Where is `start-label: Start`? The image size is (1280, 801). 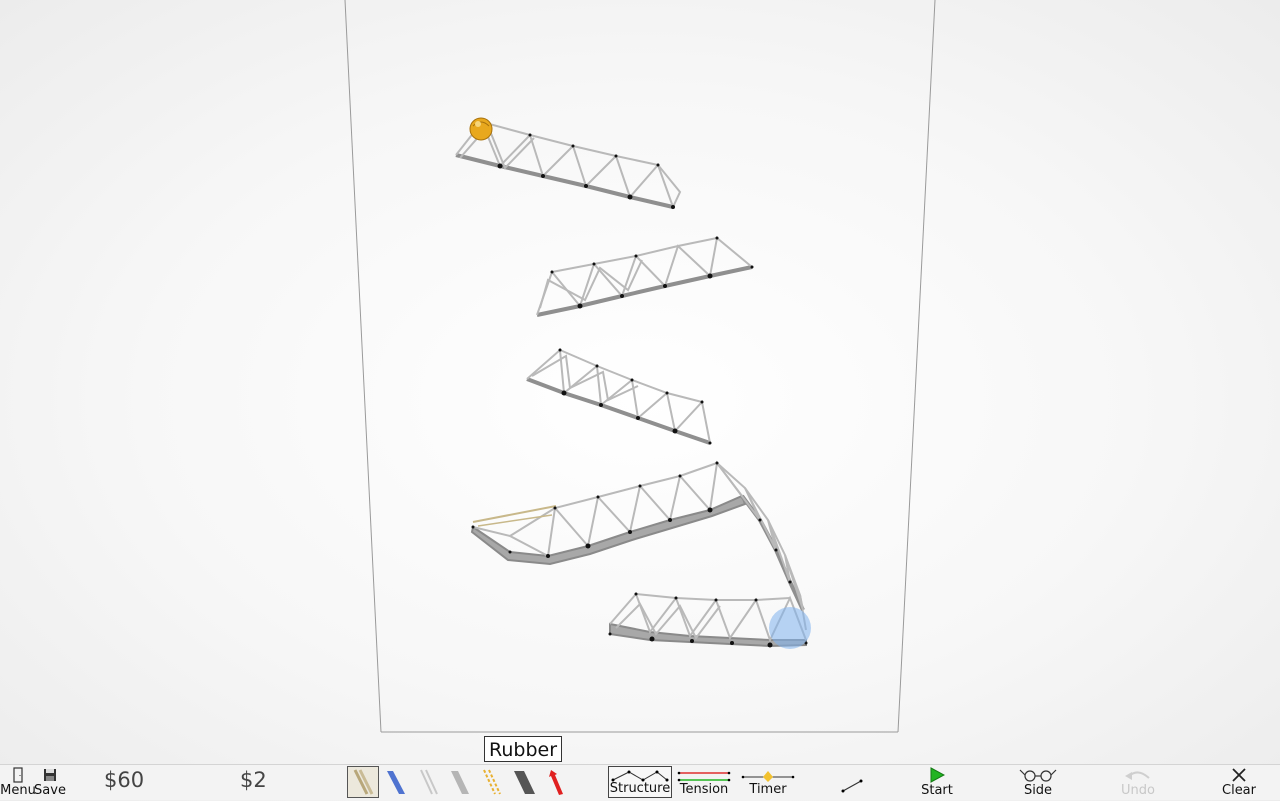
start-label: Start is located at coordinates (937, 790).